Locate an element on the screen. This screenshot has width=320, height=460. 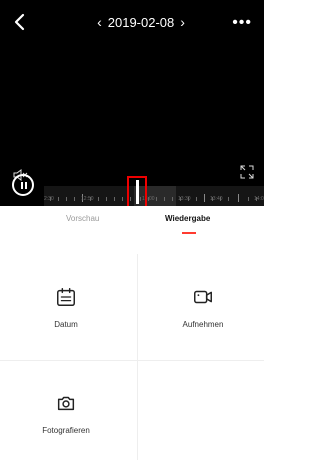
photo-action-label: Fotografieren is located at coordinates (66, 430).